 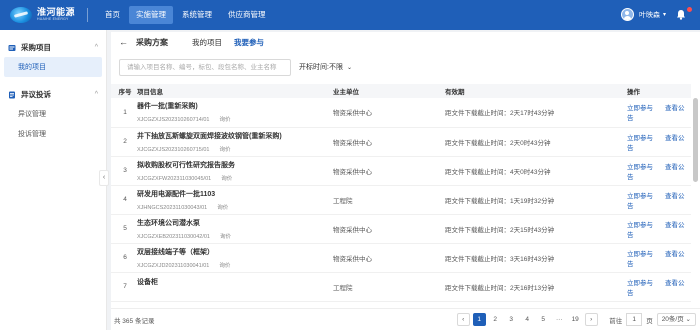 What do you see at coordinates (649, 321) in the screenshot?
I see `goto-suffix: 页` at bounding box center [649, 321].